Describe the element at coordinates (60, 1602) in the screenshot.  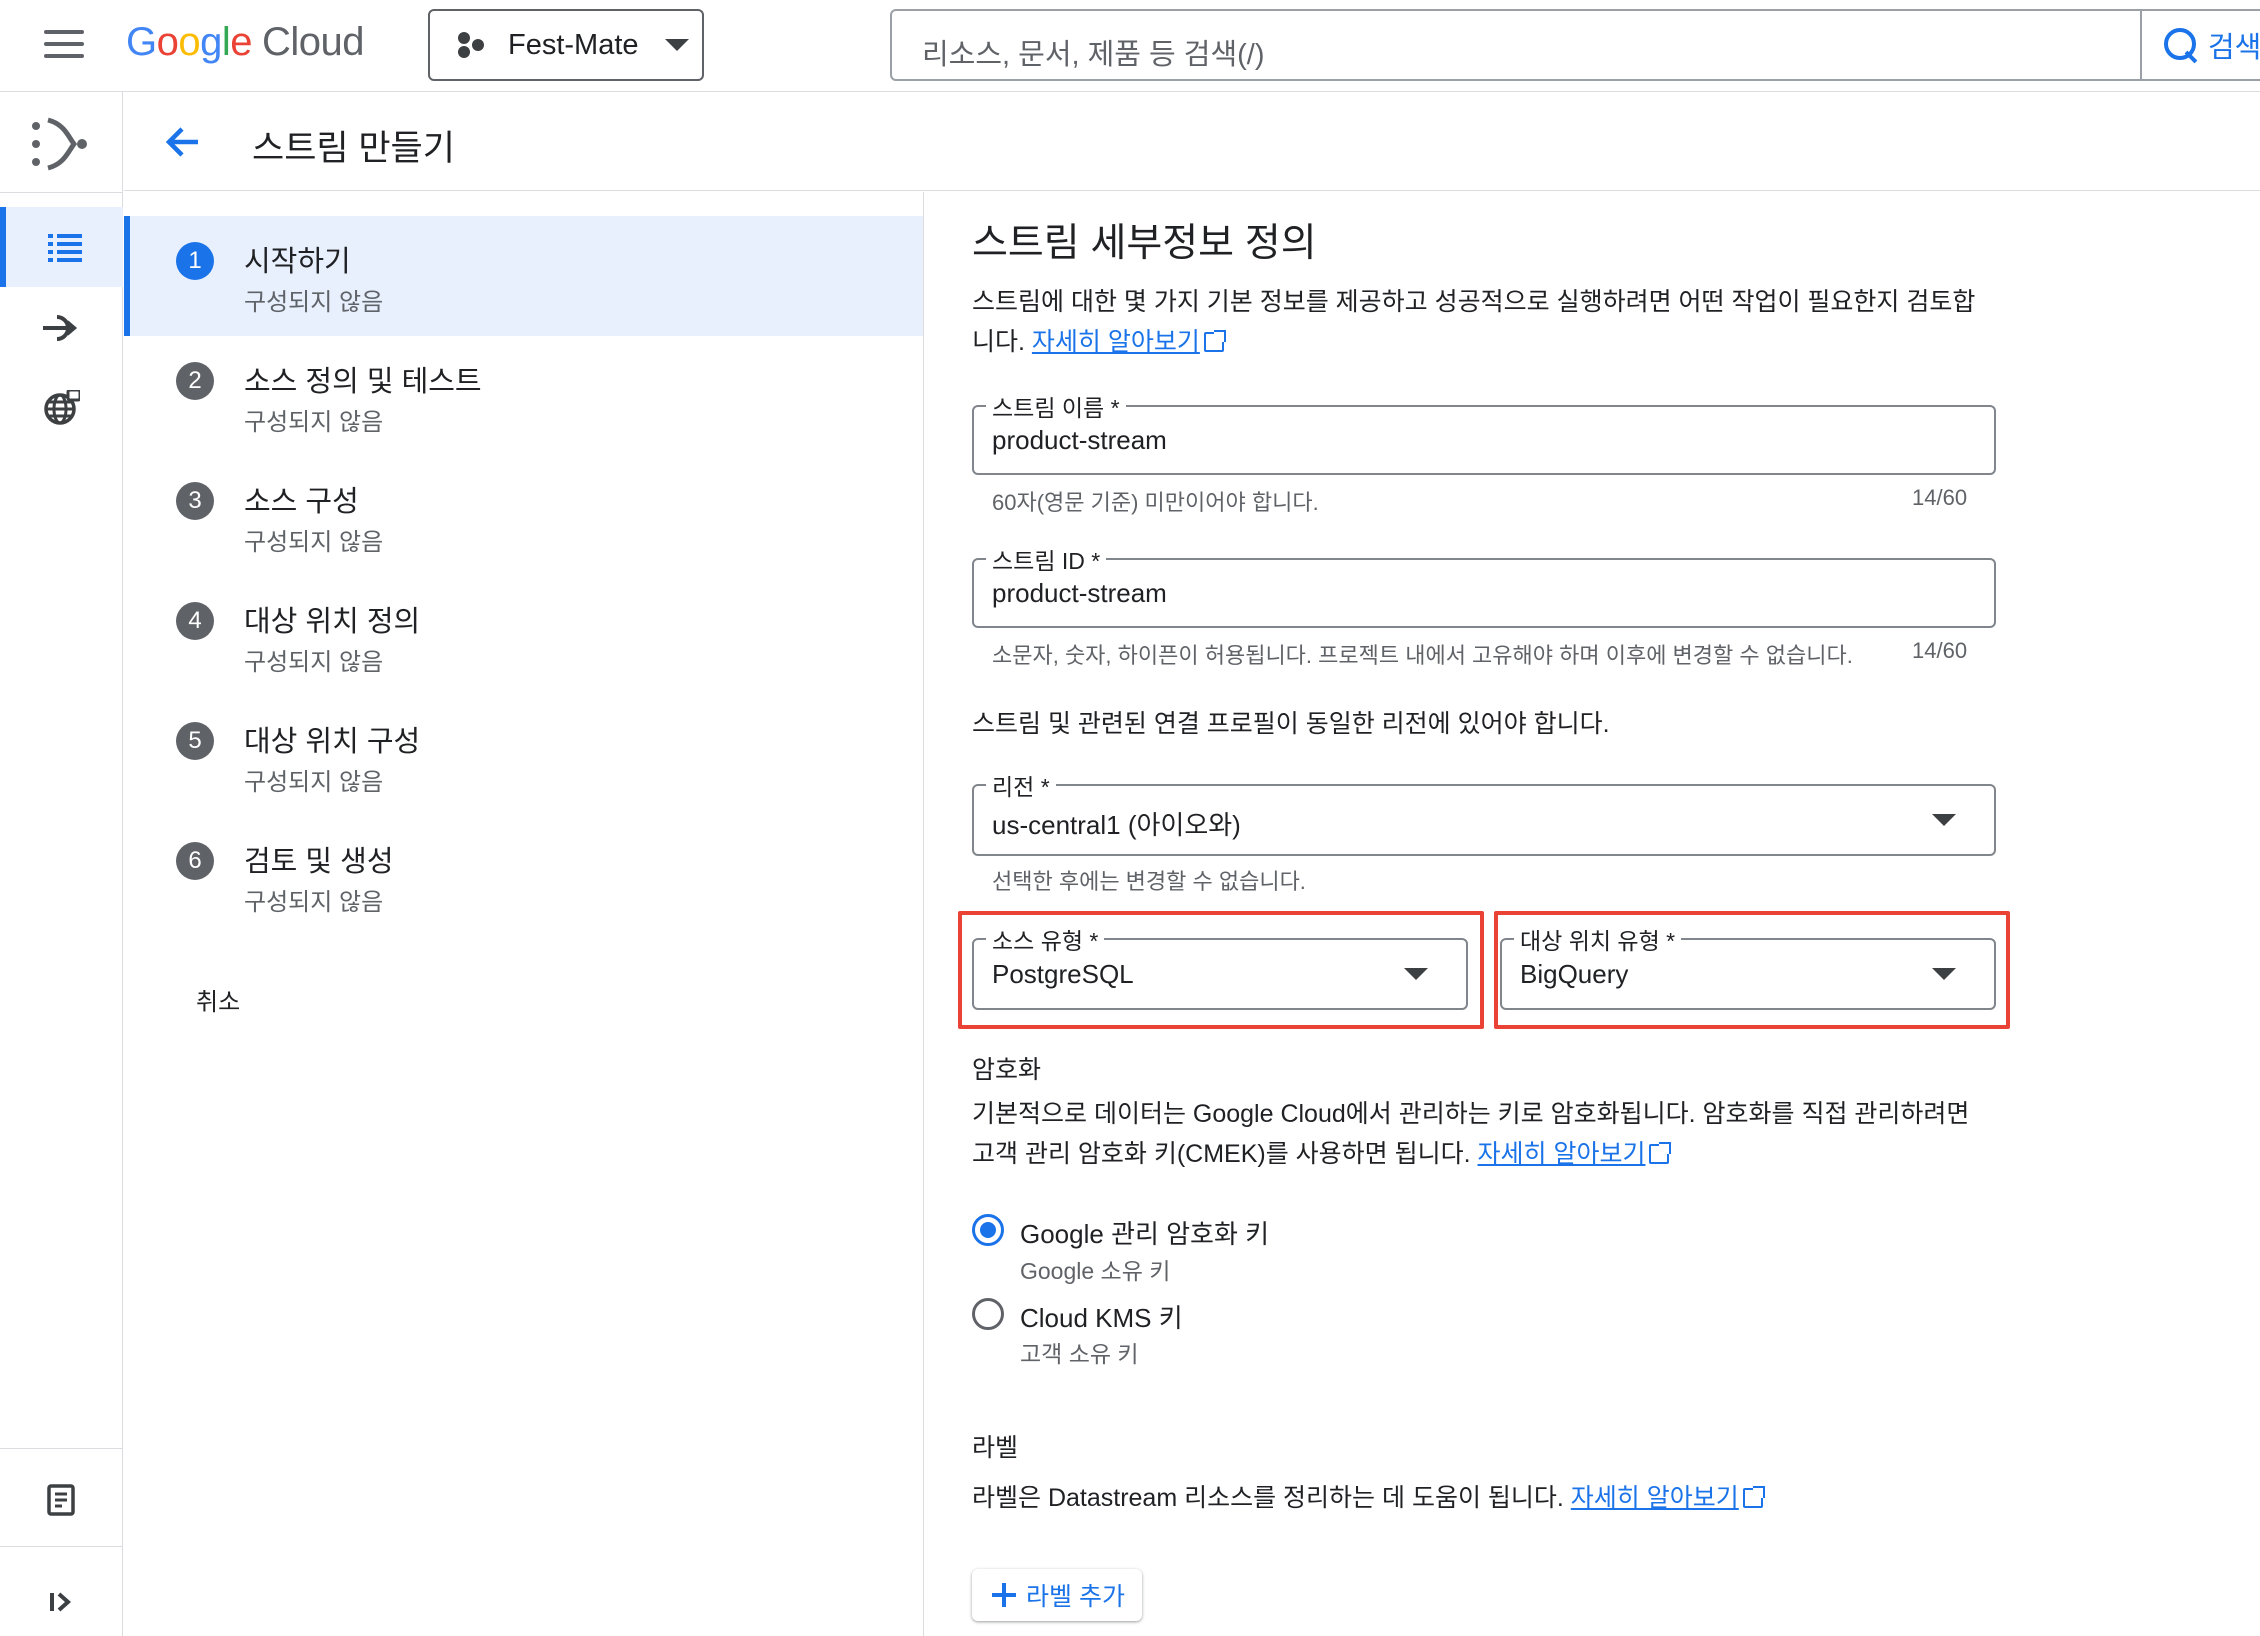
I see `expand-icon` at that location.